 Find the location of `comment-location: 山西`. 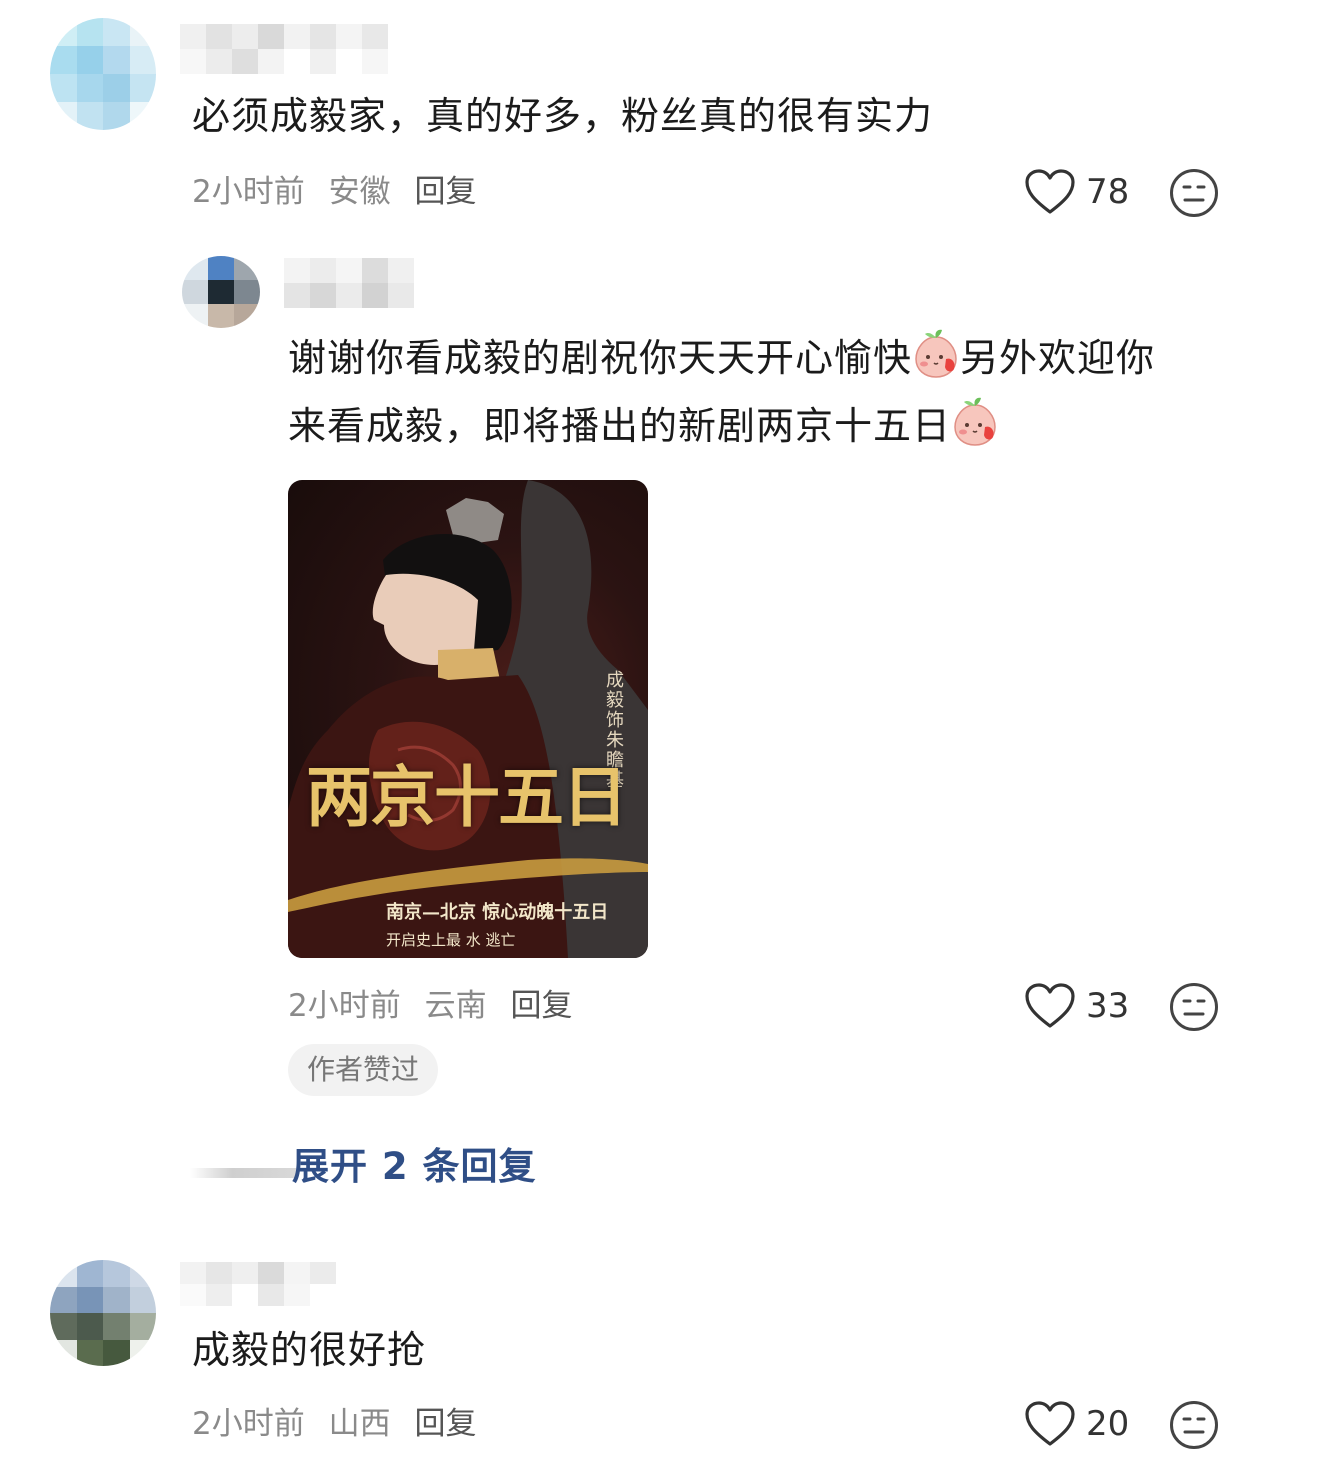

comment-location: 山西 is located at coordinates (359, 1424).